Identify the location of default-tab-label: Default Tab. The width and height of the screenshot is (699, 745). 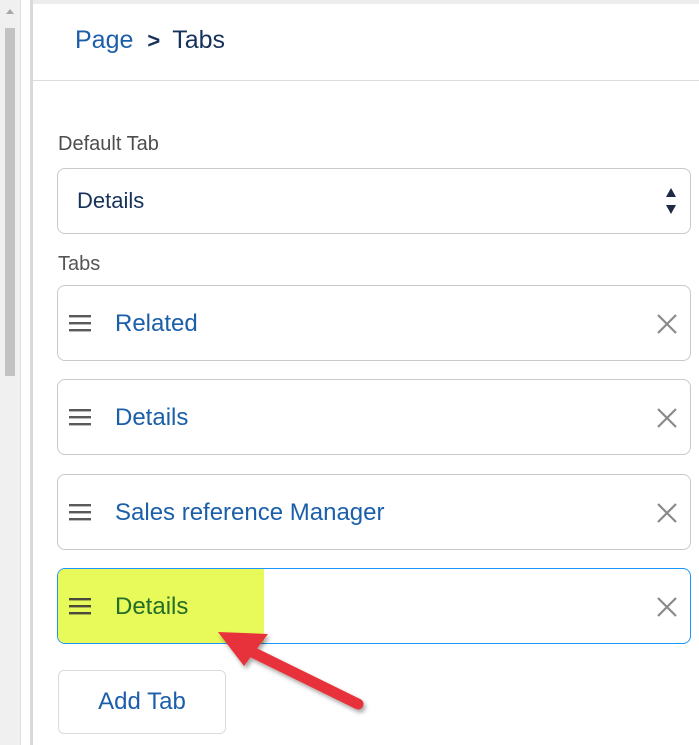
(108, 144).